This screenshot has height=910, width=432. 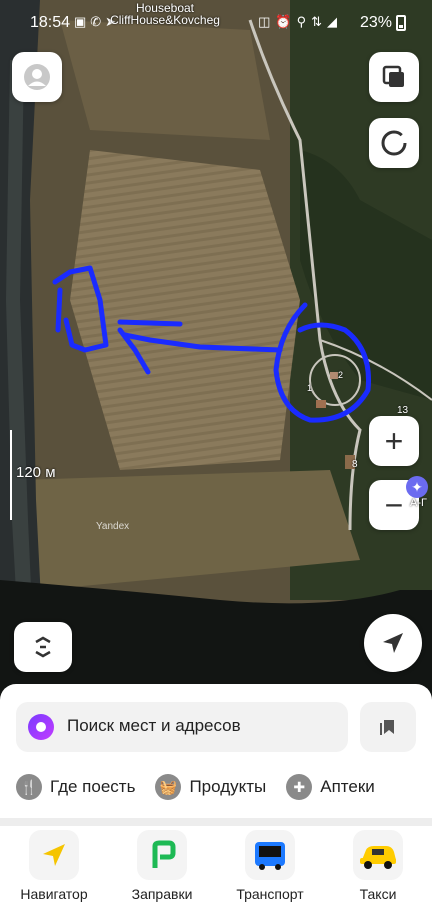 What do you see at coordinates (29, 787) in the screenshot?
I see `fork-knife-icon: 🍴` at bounding box center [29, 787].